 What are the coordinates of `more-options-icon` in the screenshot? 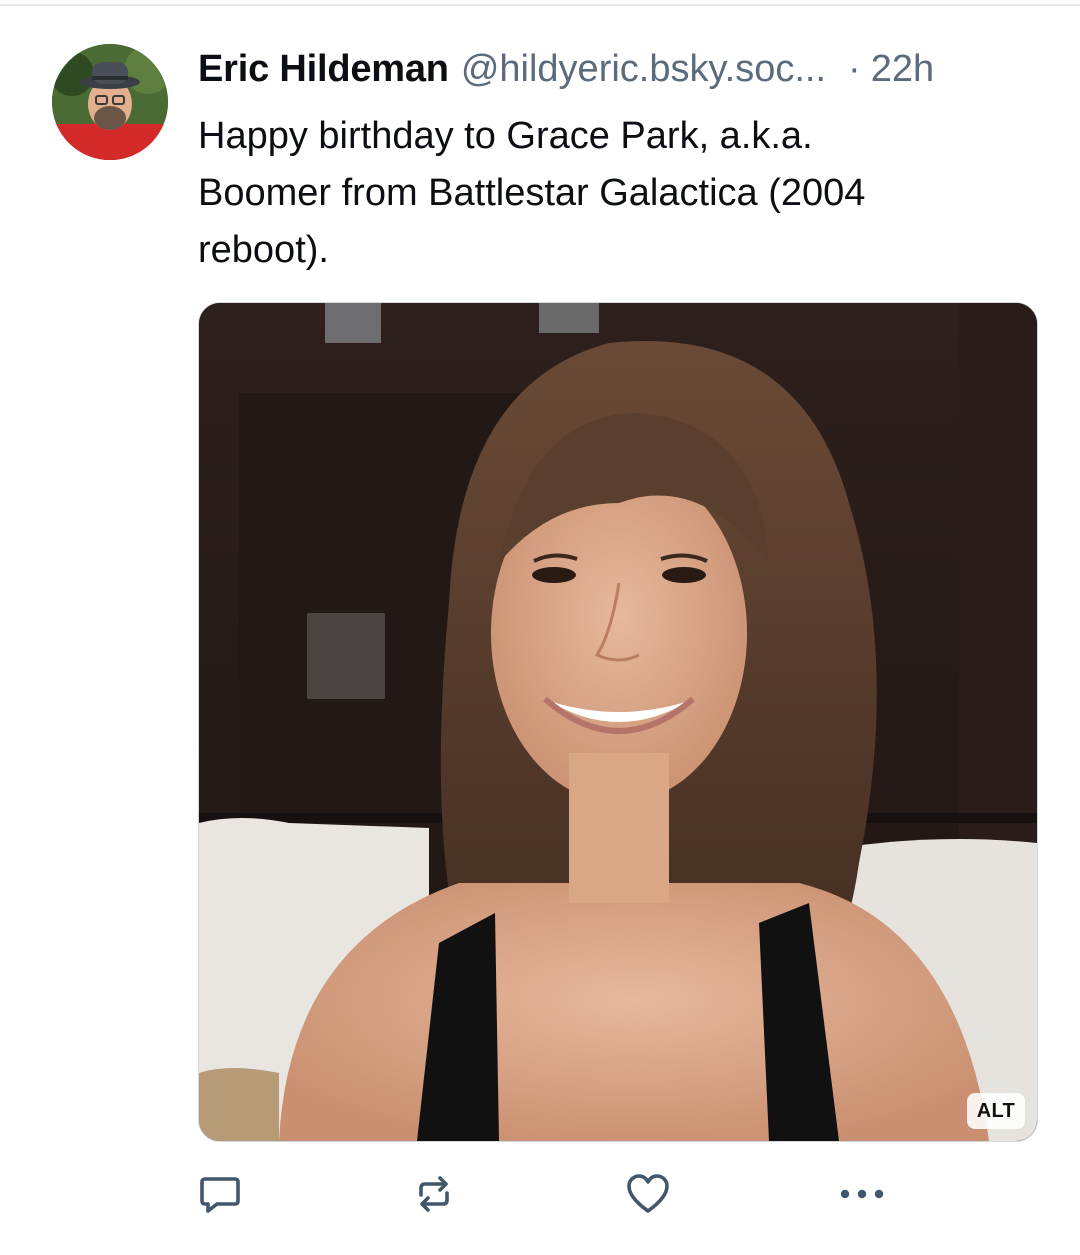 It's located at (862, 1196).